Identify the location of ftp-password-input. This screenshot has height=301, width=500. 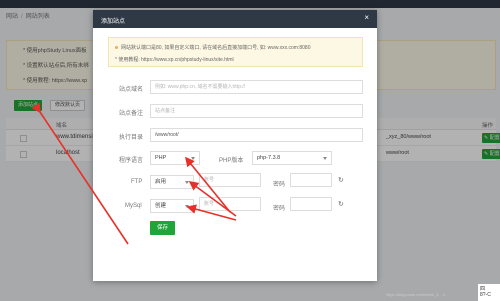
(311, 180).